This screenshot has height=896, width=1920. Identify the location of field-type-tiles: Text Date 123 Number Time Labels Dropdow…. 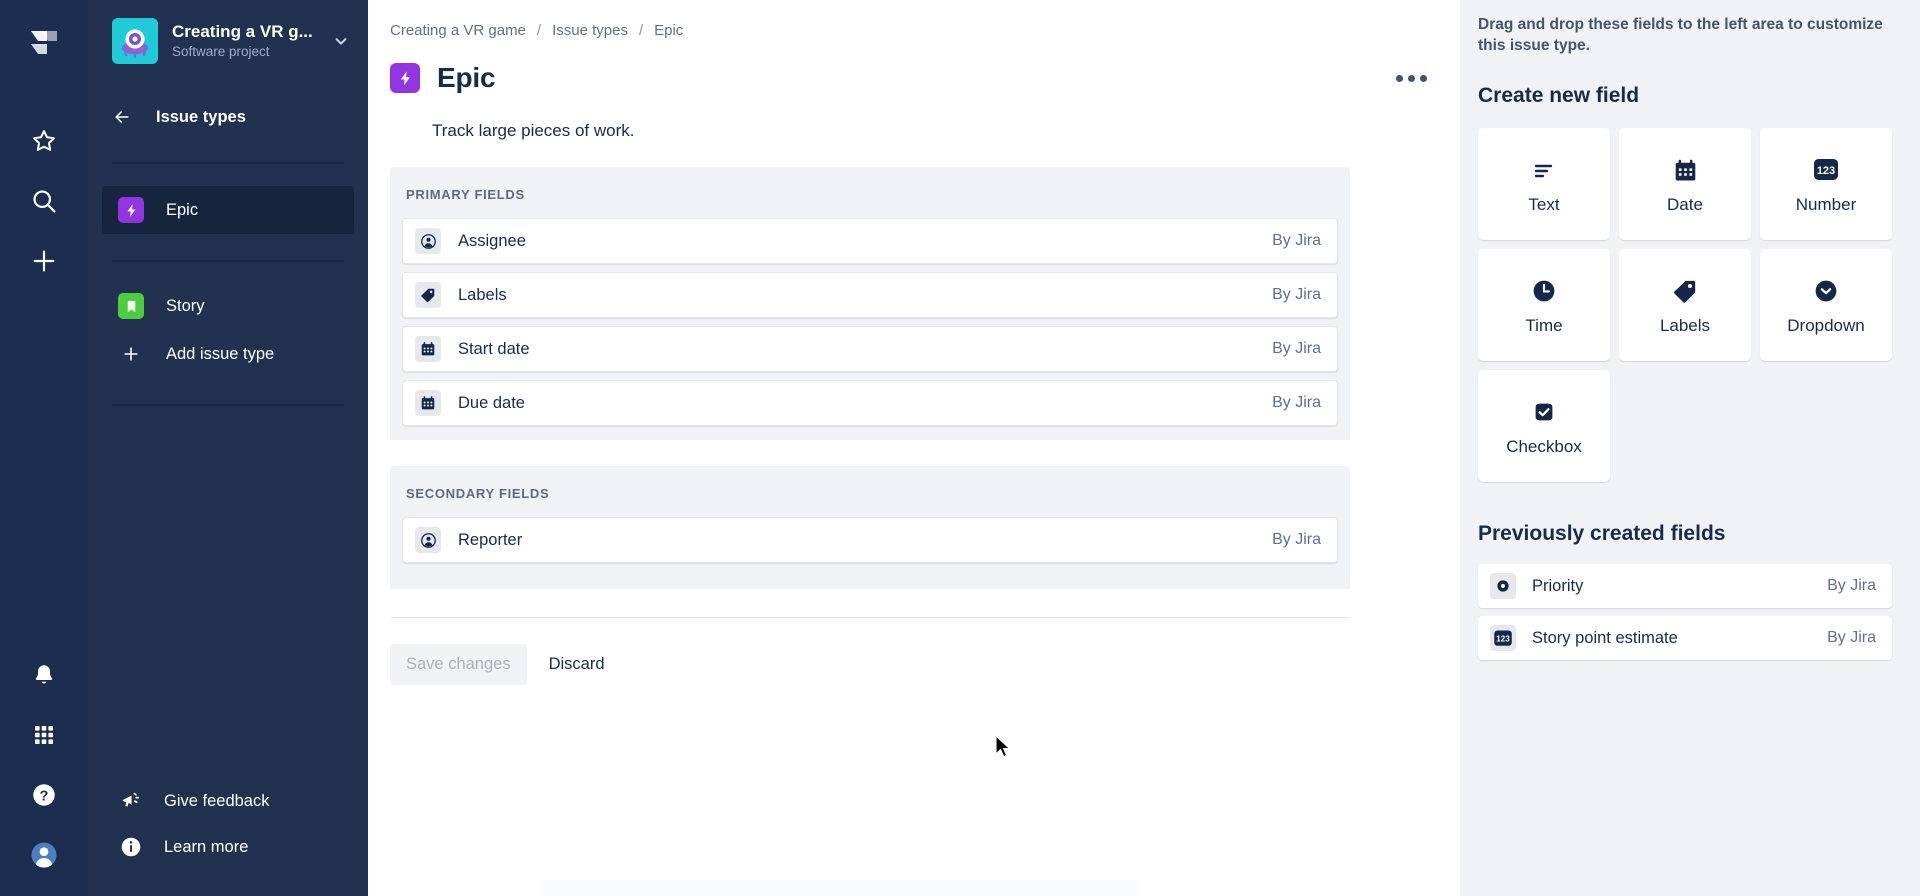
(1685, 305).